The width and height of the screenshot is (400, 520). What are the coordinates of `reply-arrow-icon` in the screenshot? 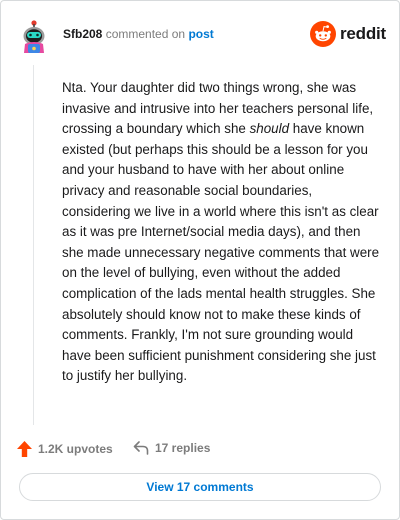 It's located at (141, 448).